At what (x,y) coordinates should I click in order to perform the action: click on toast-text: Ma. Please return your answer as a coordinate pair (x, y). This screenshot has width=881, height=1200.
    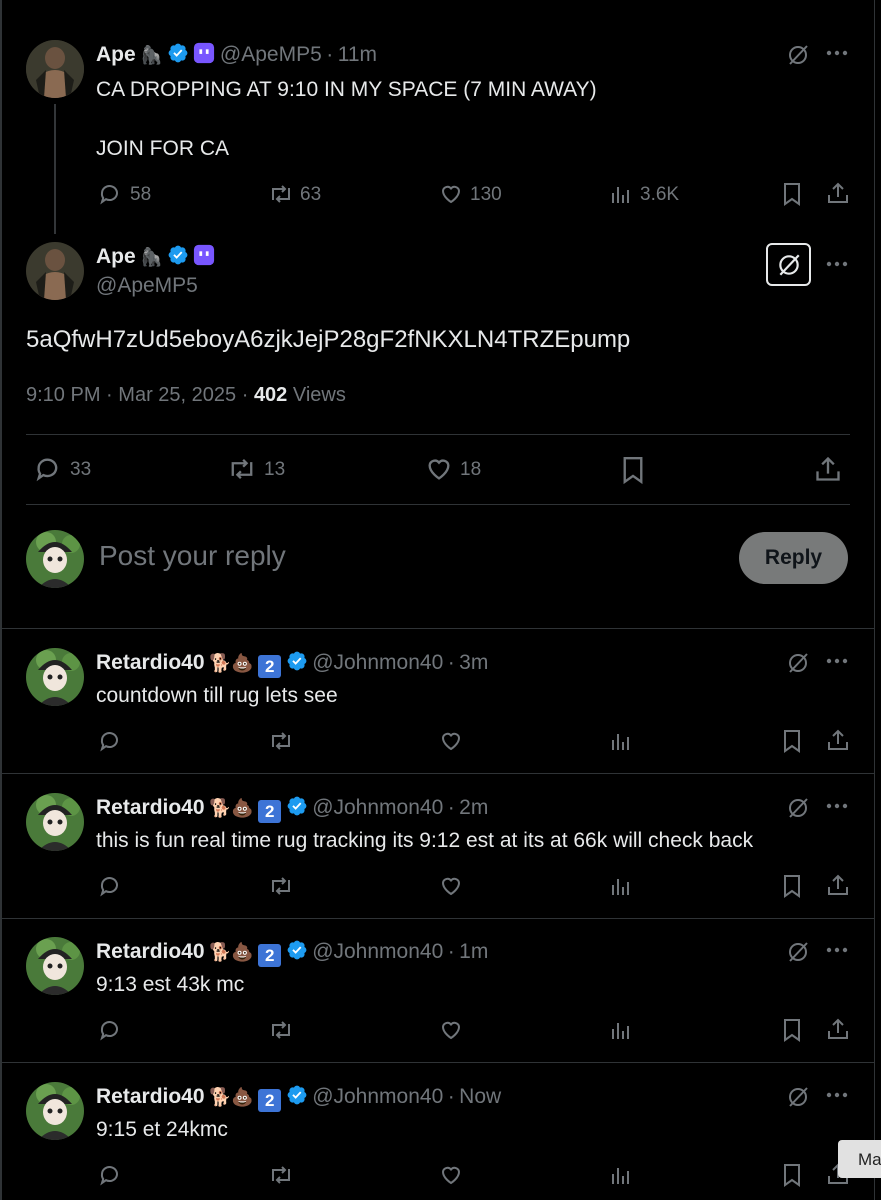
    Looking at the image, I should click on (869, 1159).